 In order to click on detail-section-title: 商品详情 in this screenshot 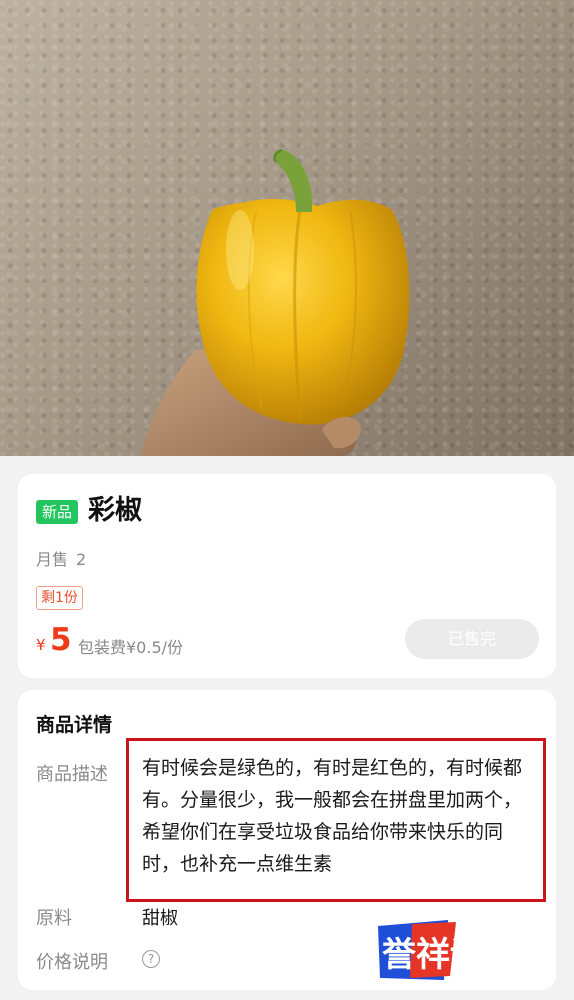, I will do `click(74, 725)`.